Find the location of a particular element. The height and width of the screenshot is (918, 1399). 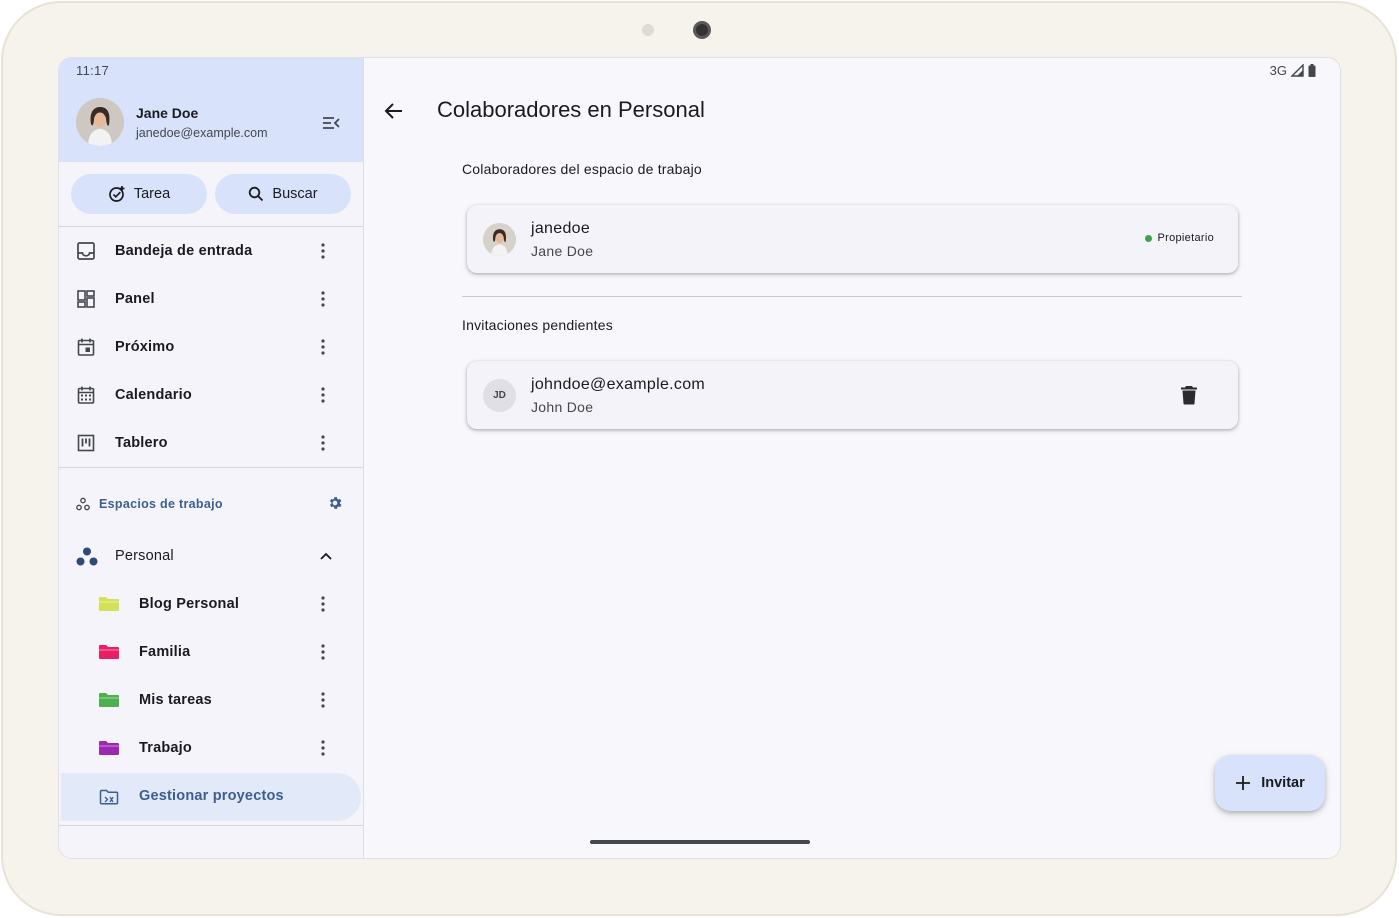

user-name: Jane Doe is located at coordinates (167, 113).